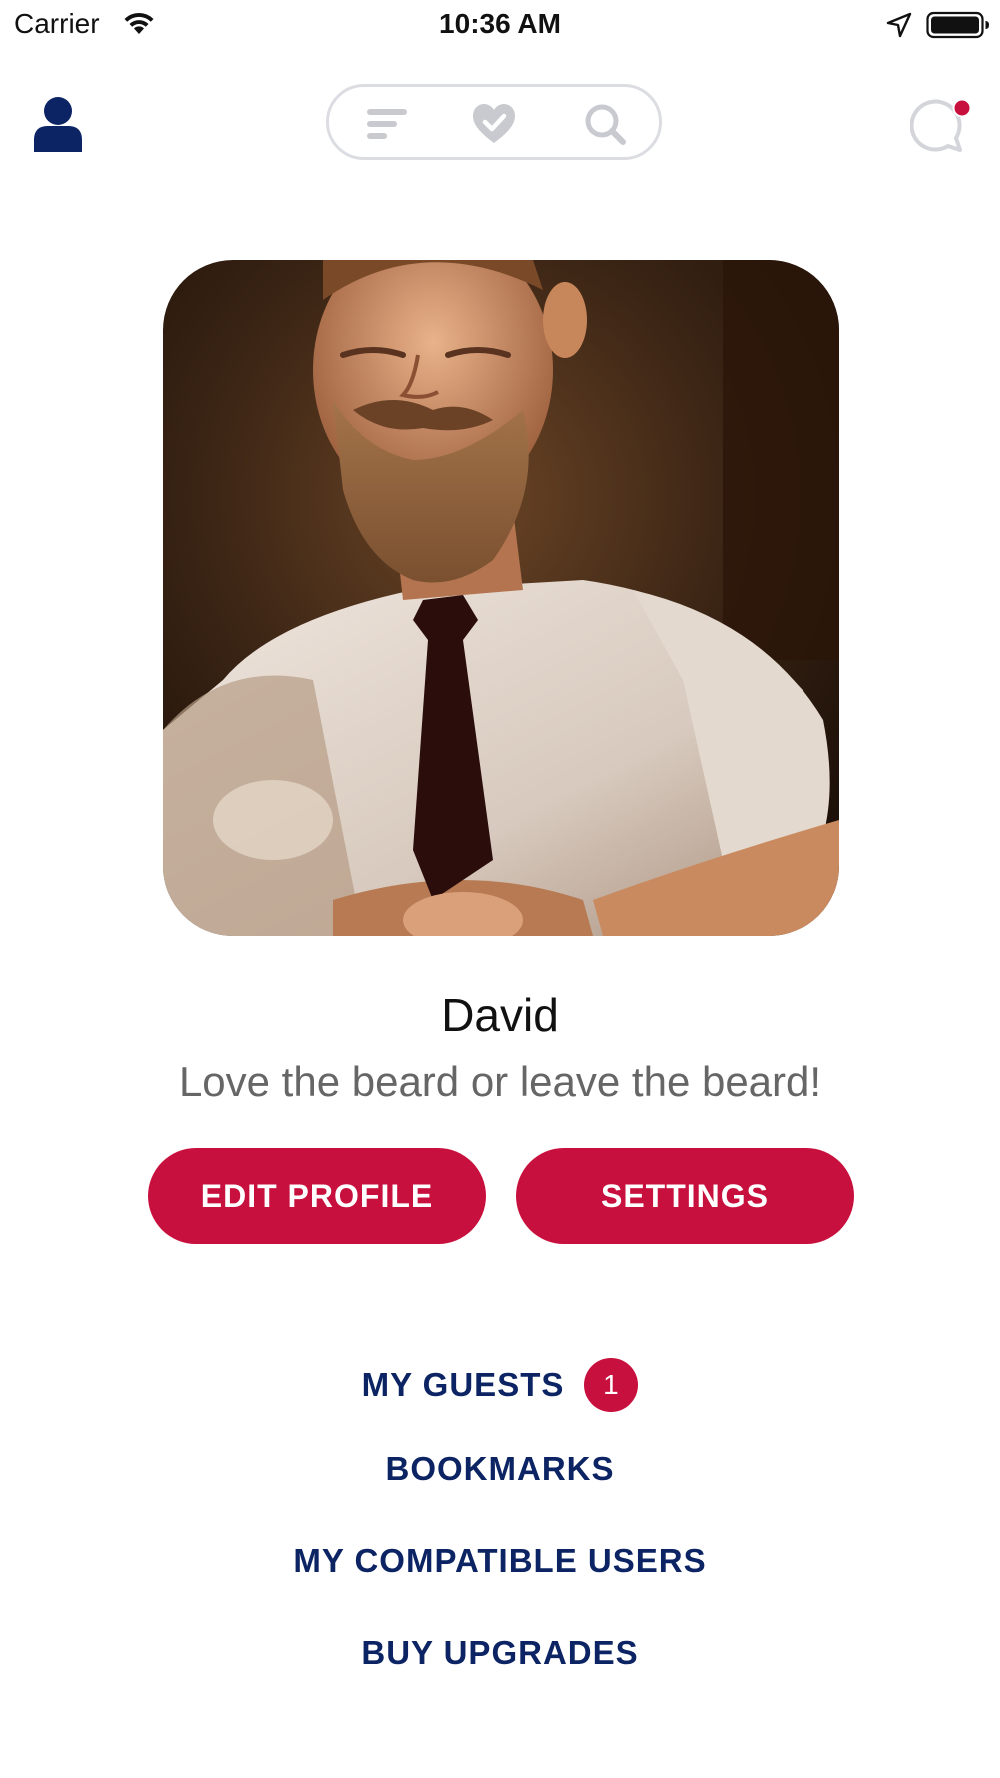  I want to click on location-arrow-icon, so click(899, 25).